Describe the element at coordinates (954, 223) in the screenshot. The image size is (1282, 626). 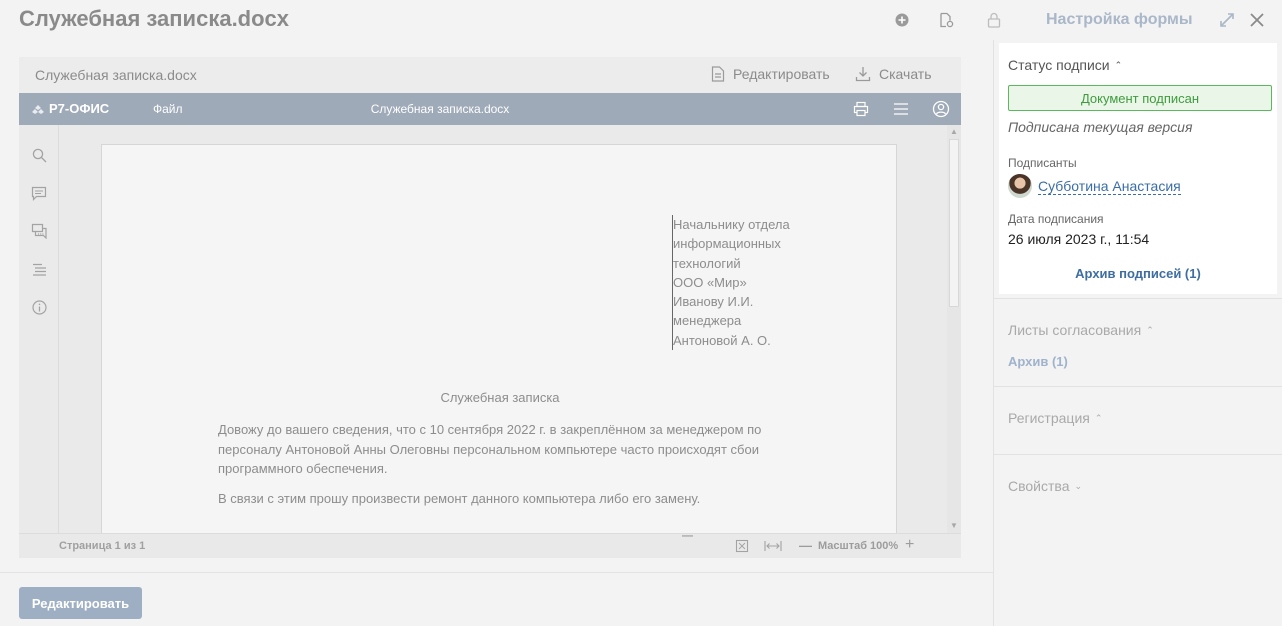
I see `scroll-thumb` at that location.